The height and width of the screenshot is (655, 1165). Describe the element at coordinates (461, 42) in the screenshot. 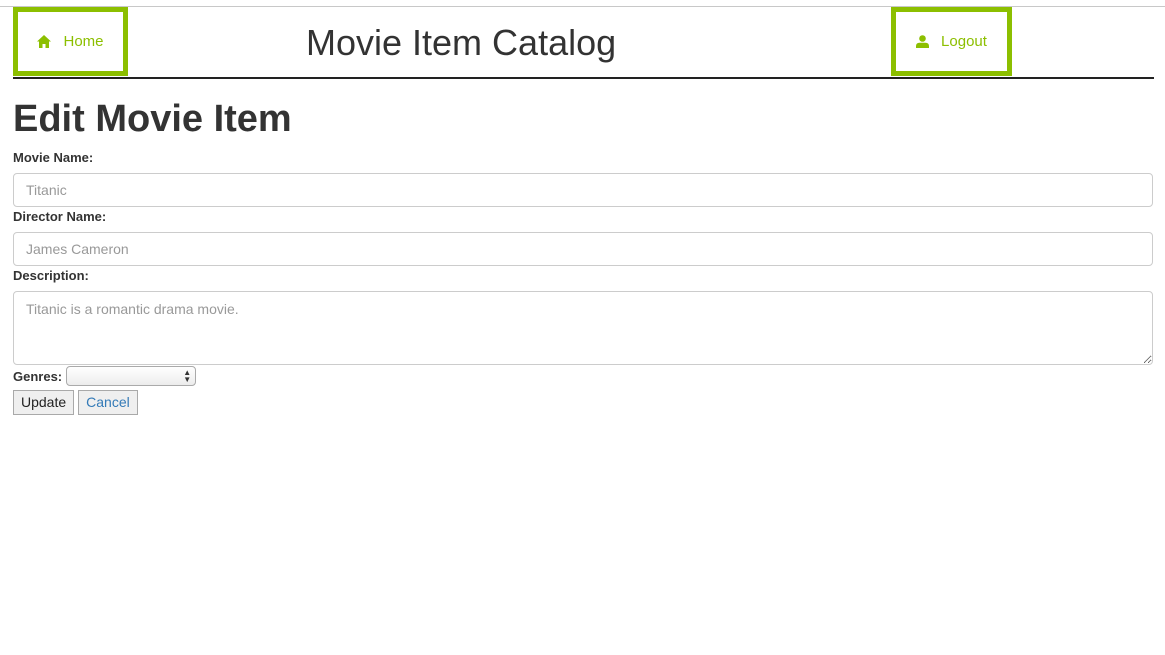

I see `site-title: Movie Item Catalog` at that location.